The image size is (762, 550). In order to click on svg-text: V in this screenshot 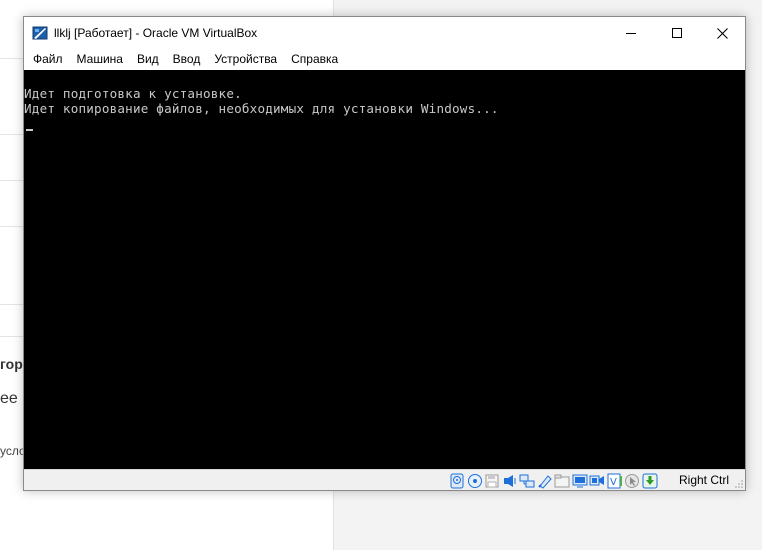, I will do `click(613, 482)`.